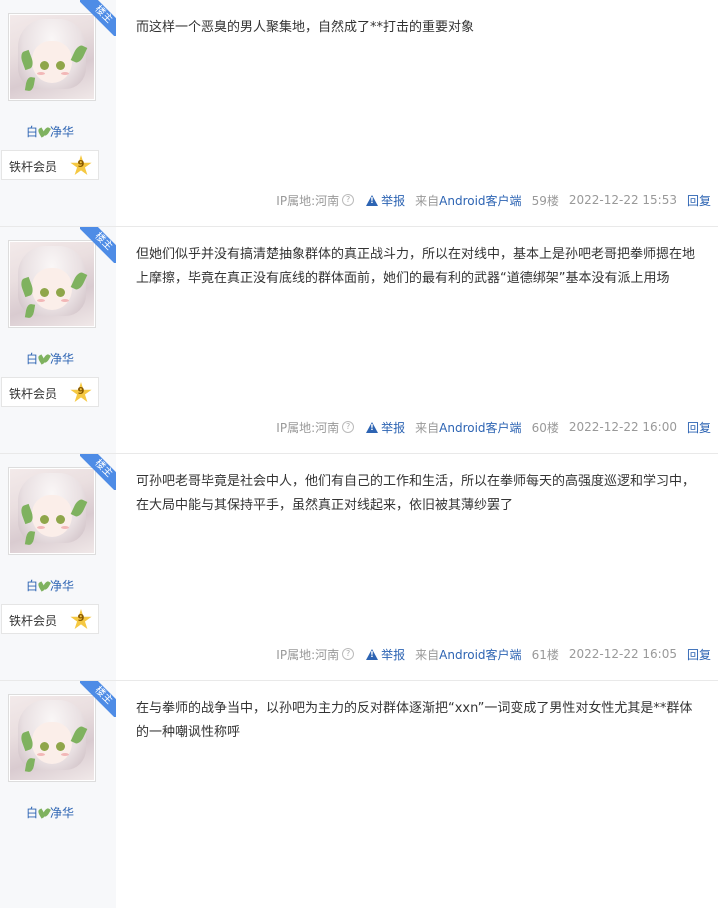 The image size is (718, 908). What do you see at coordinates (58, 794) in the screenshot?
I see `author-sidebar: 楼主 白净华` at bounding box center [58, 794].